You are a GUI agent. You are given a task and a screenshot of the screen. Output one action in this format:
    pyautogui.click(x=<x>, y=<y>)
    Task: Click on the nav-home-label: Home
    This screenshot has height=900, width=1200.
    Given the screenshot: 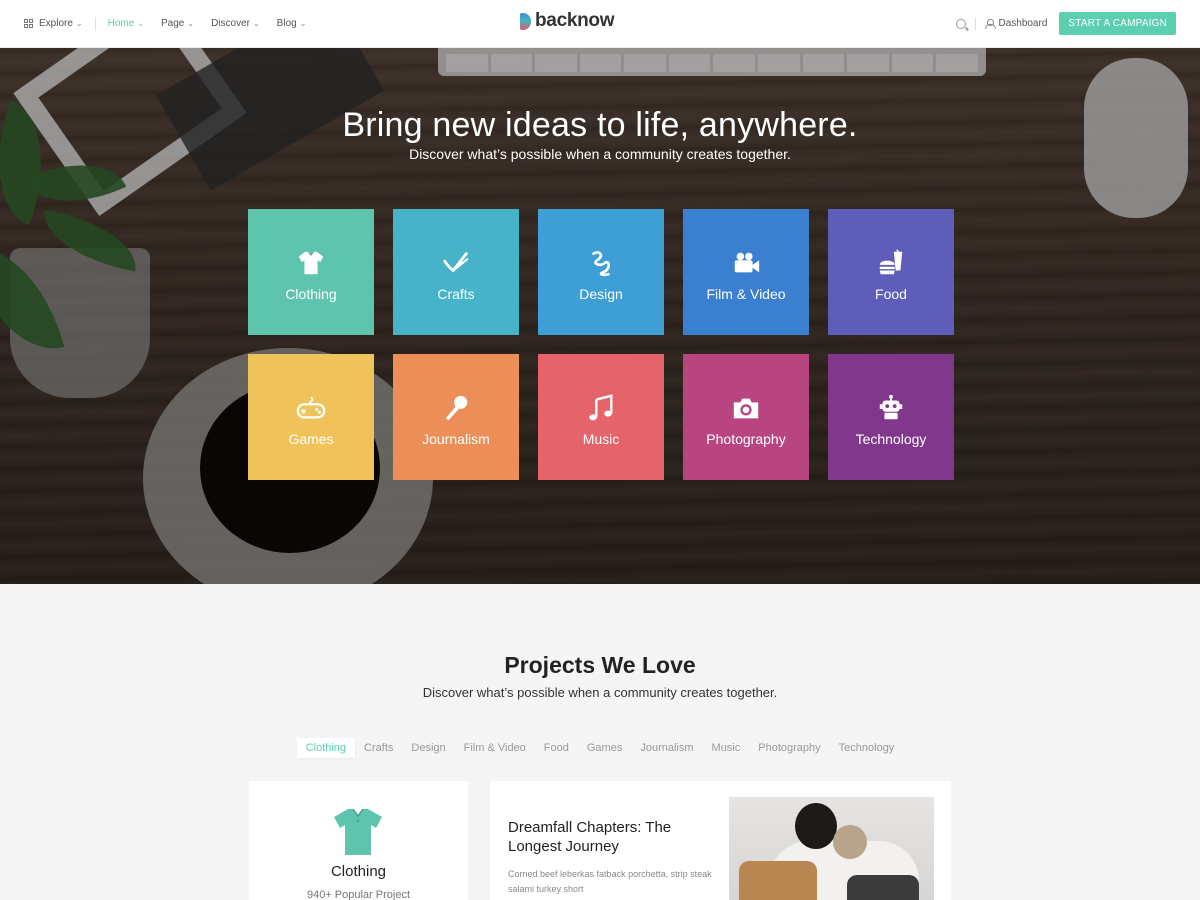 What is the action you would take?
    pyautogui.click(x=121, y=23)
    